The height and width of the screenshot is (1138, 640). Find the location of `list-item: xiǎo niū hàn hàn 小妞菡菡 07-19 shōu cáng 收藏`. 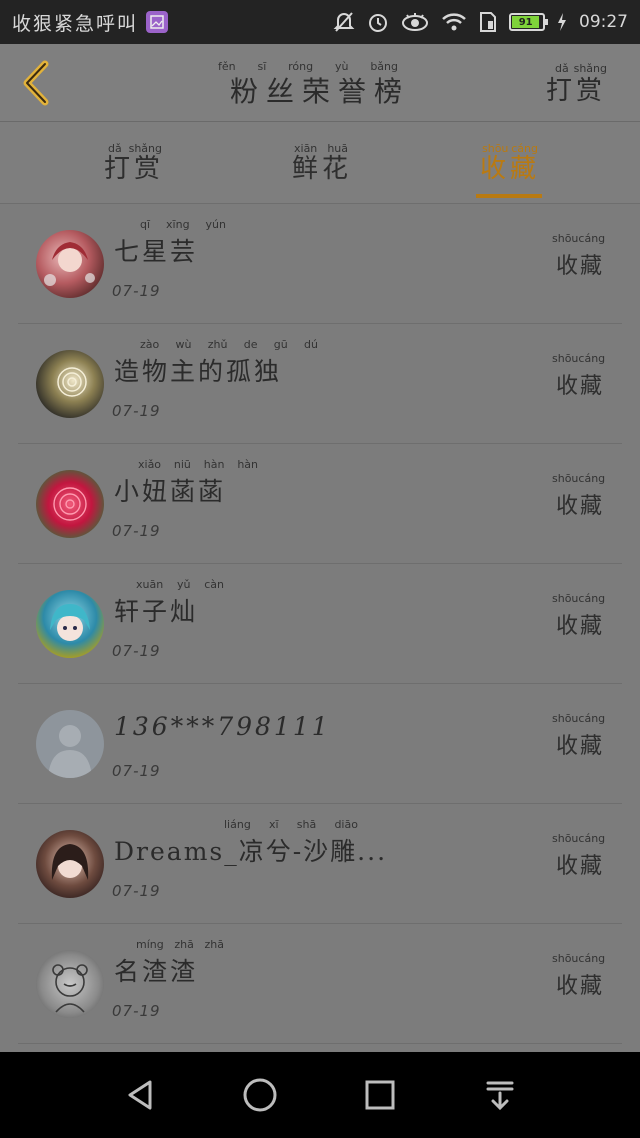

list-item: xiǎo niū hàn hàn 小妞菡菡 07-19 shōu cáng 收藏 is located at coordinates (320, 504).